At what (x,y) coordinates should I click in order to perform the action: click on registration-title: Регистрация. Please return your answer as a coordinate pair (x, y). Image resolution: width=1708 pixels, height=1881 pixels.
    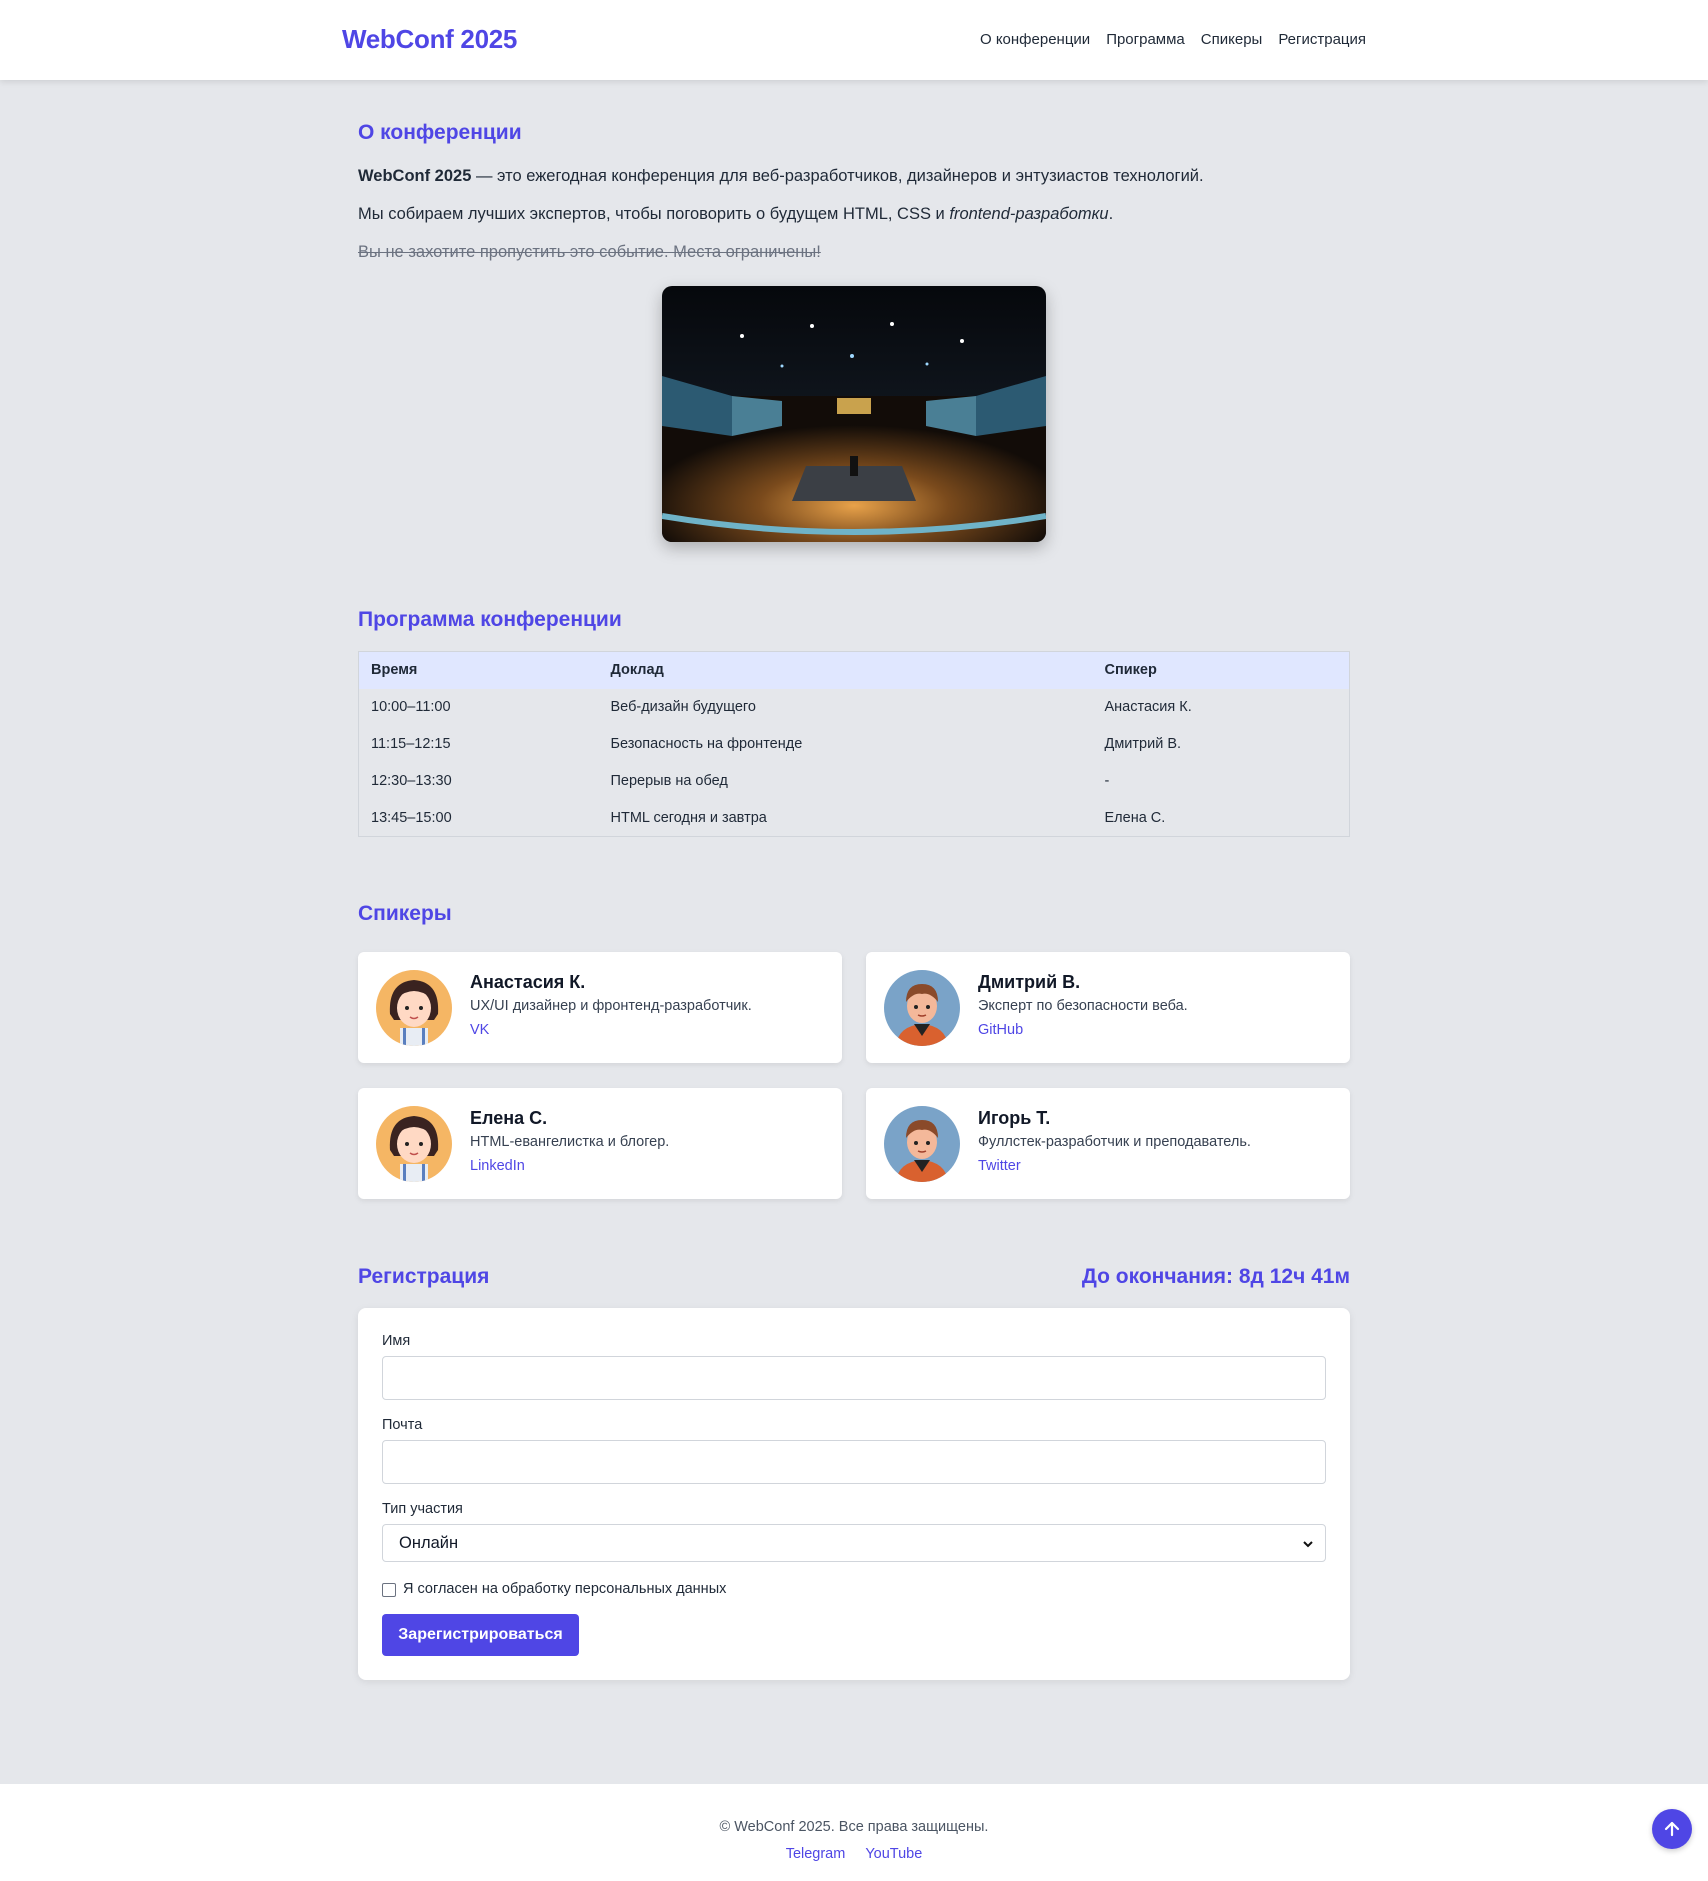
    Looking at the image, I should click on (424, 1276).